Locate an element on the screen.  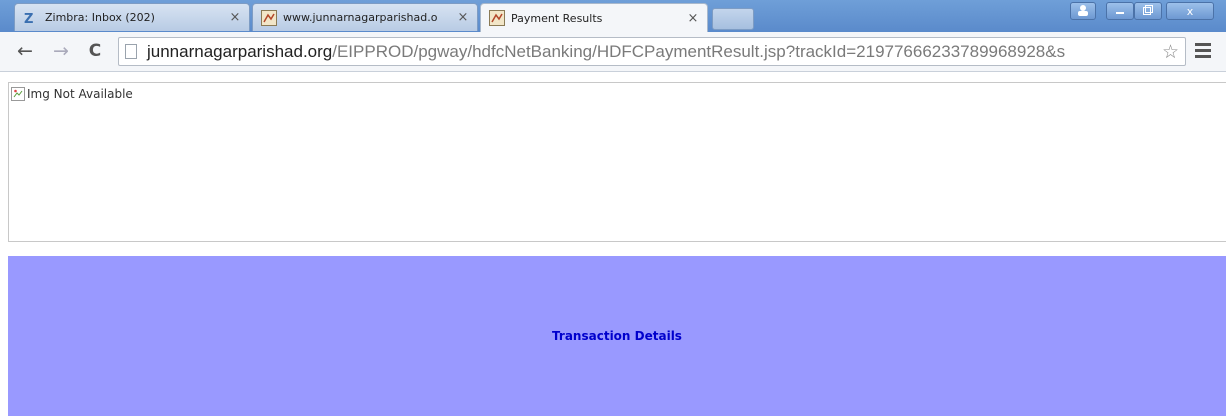
close-icon: x is located at coordinates (1190, 11).